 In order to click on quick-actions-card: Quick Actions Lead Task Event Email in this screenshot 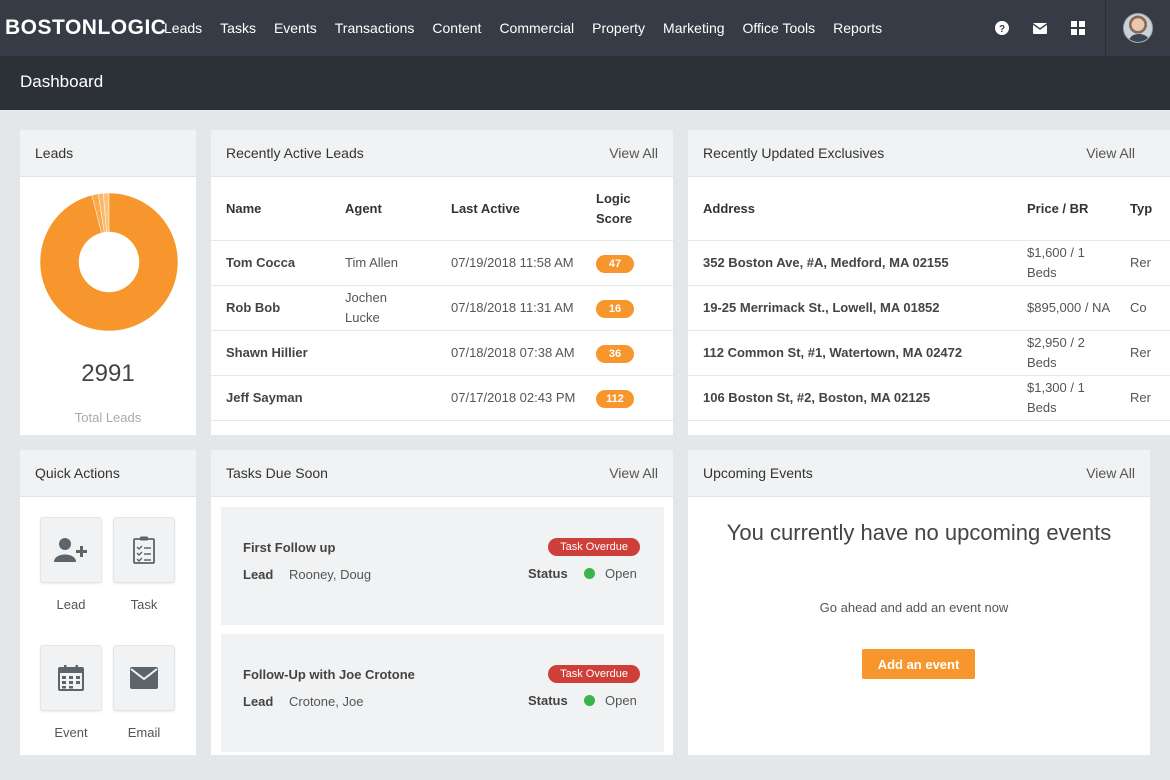, I will do `click(108, 602)`.